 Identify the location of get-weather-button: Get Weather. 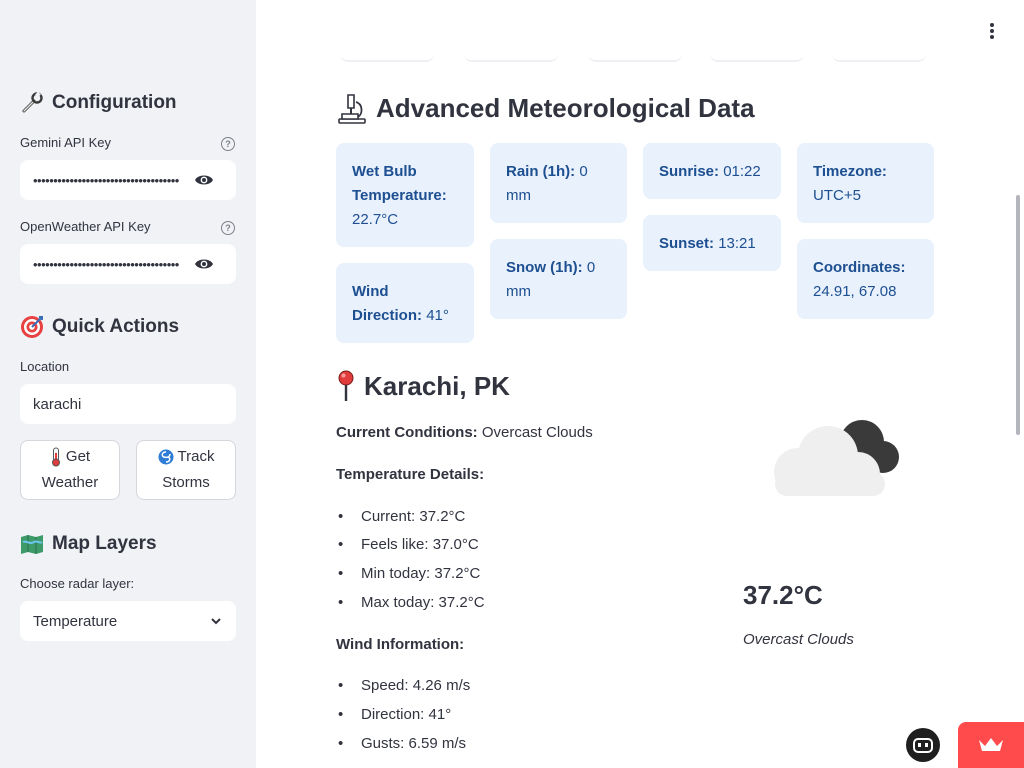
(70, 470).